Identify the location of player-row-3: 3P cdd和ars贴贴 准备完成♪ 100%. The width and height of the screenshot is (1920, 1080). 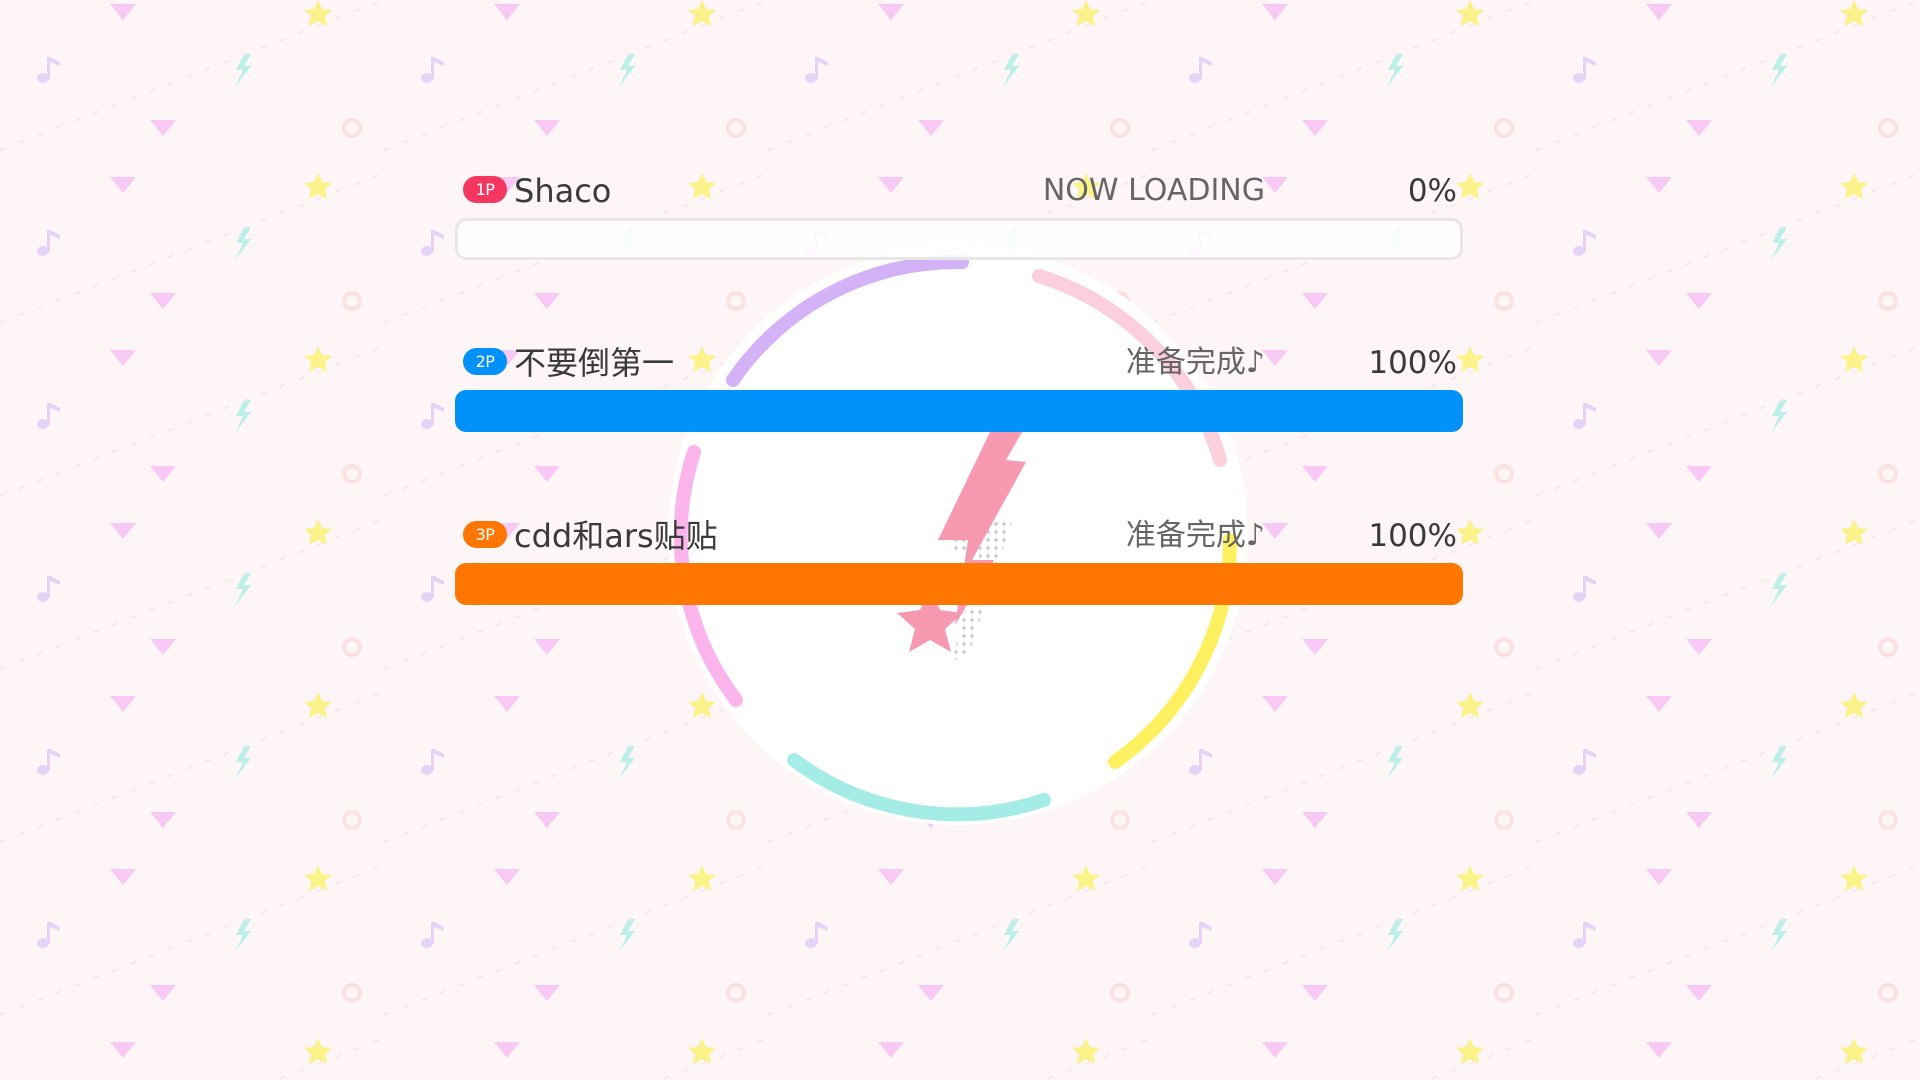
(959, 569).